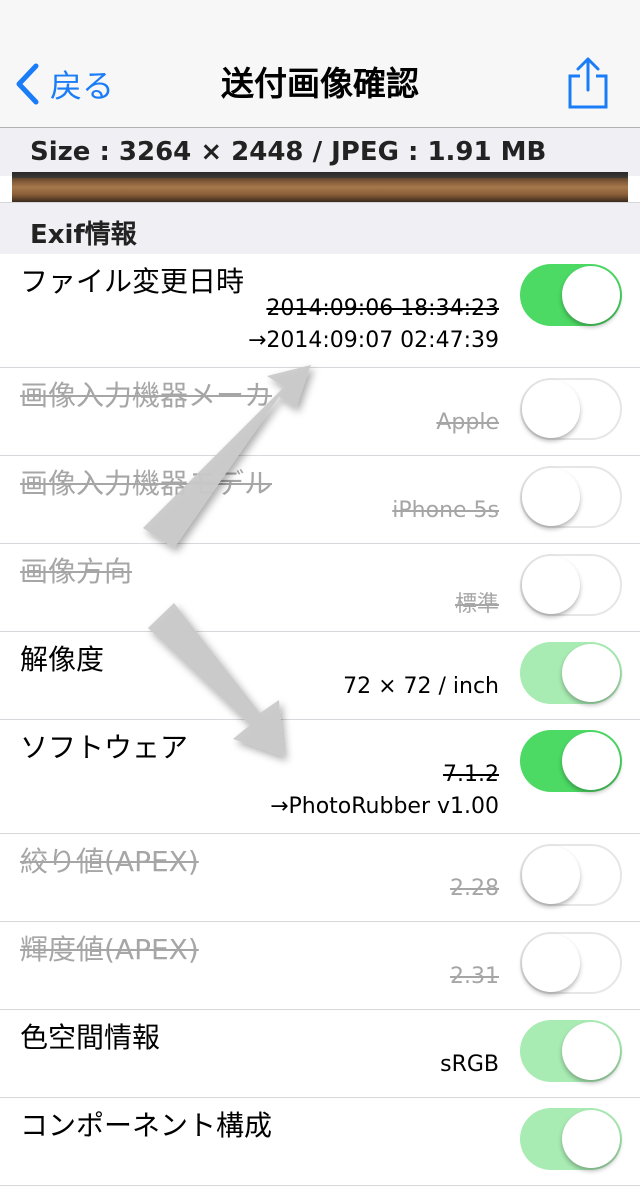  What do you see at coordinates (109, 861) in the screenshot?
I see `row-label: 絞り値(APEX)` at bounding box center [109, 861].